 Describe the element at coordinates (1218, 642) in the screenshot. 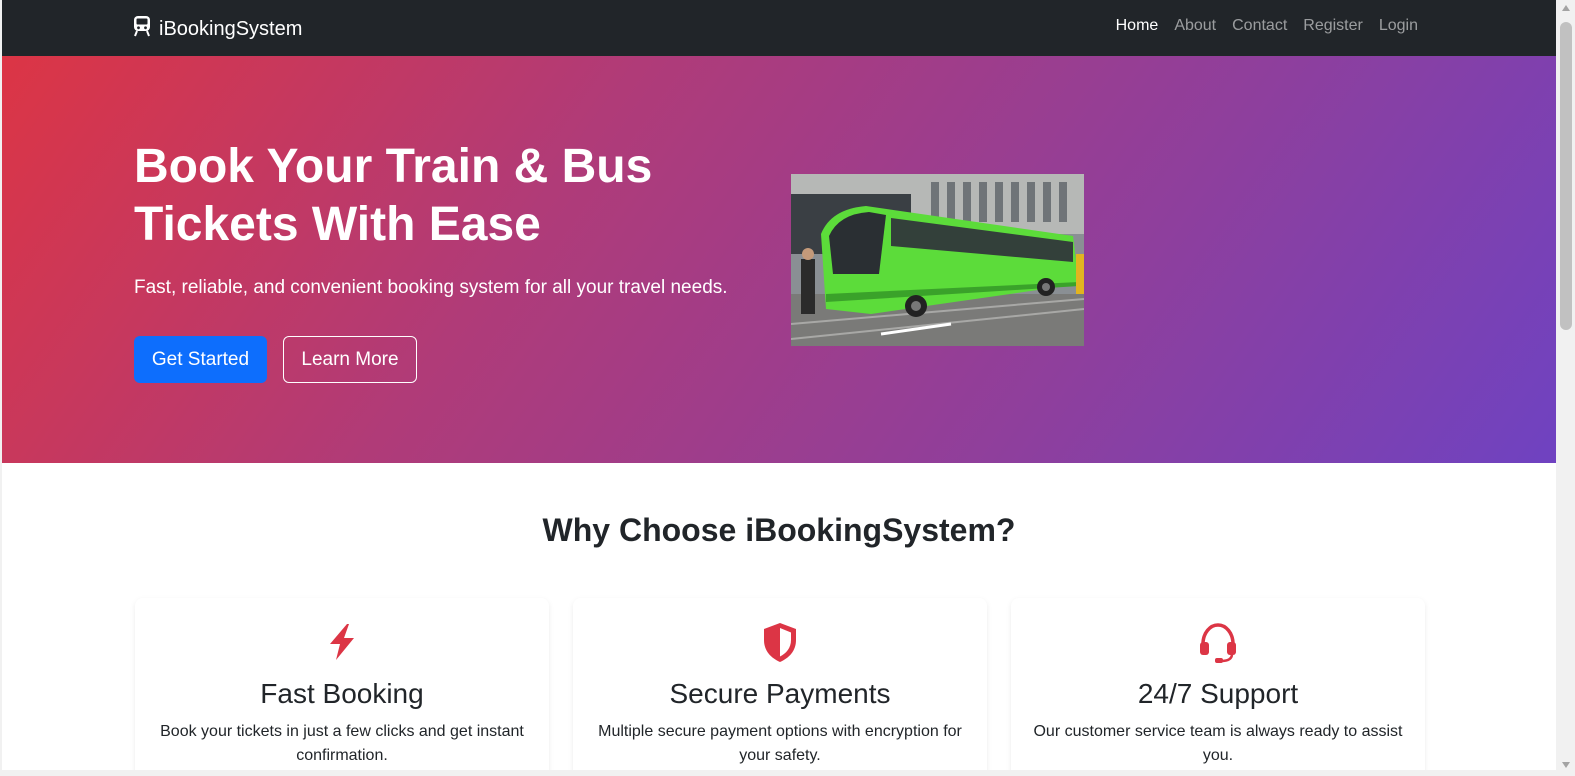

I see `headset-icon` at that location.